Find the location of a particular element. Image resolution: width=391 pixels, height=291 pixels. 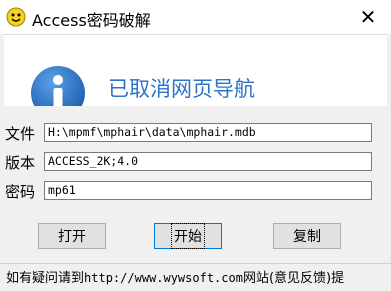

open-button-label: 打开 is located at coordinates (72, 237).